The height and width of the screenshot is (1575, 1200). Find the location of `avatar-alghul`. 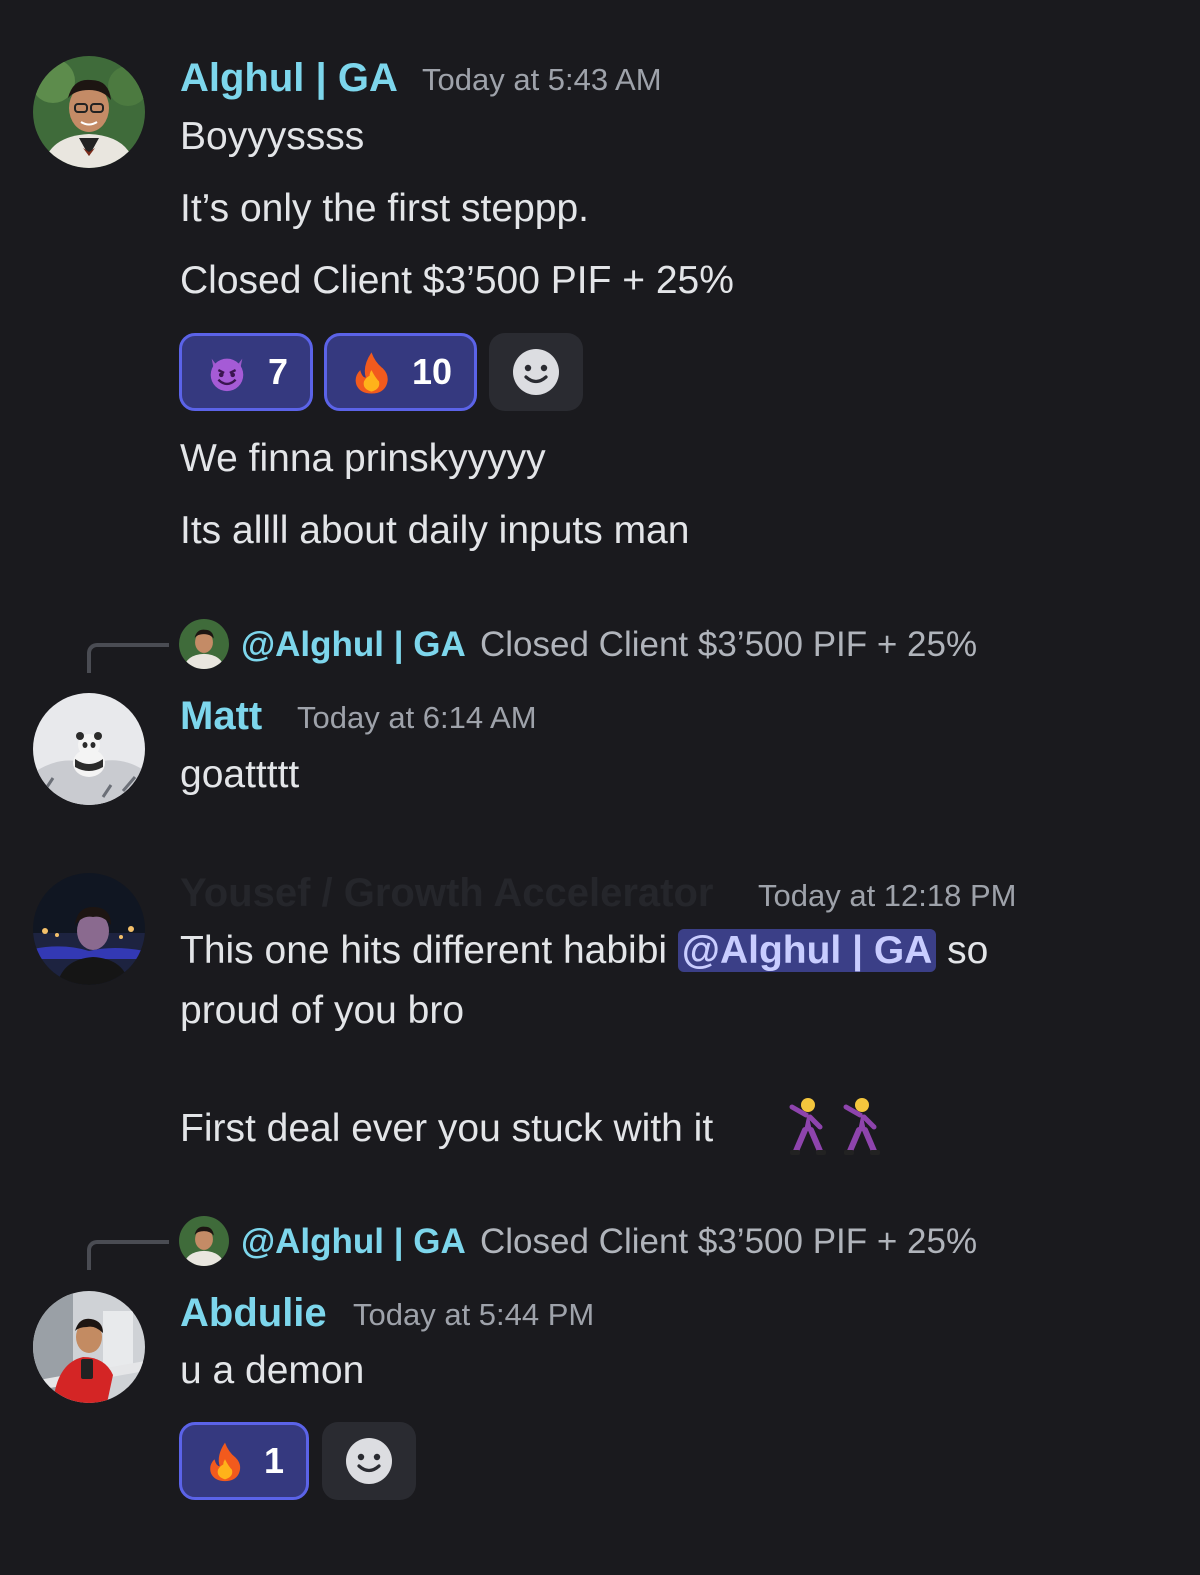

avatar-alghul is located at coordinates (89, 112).